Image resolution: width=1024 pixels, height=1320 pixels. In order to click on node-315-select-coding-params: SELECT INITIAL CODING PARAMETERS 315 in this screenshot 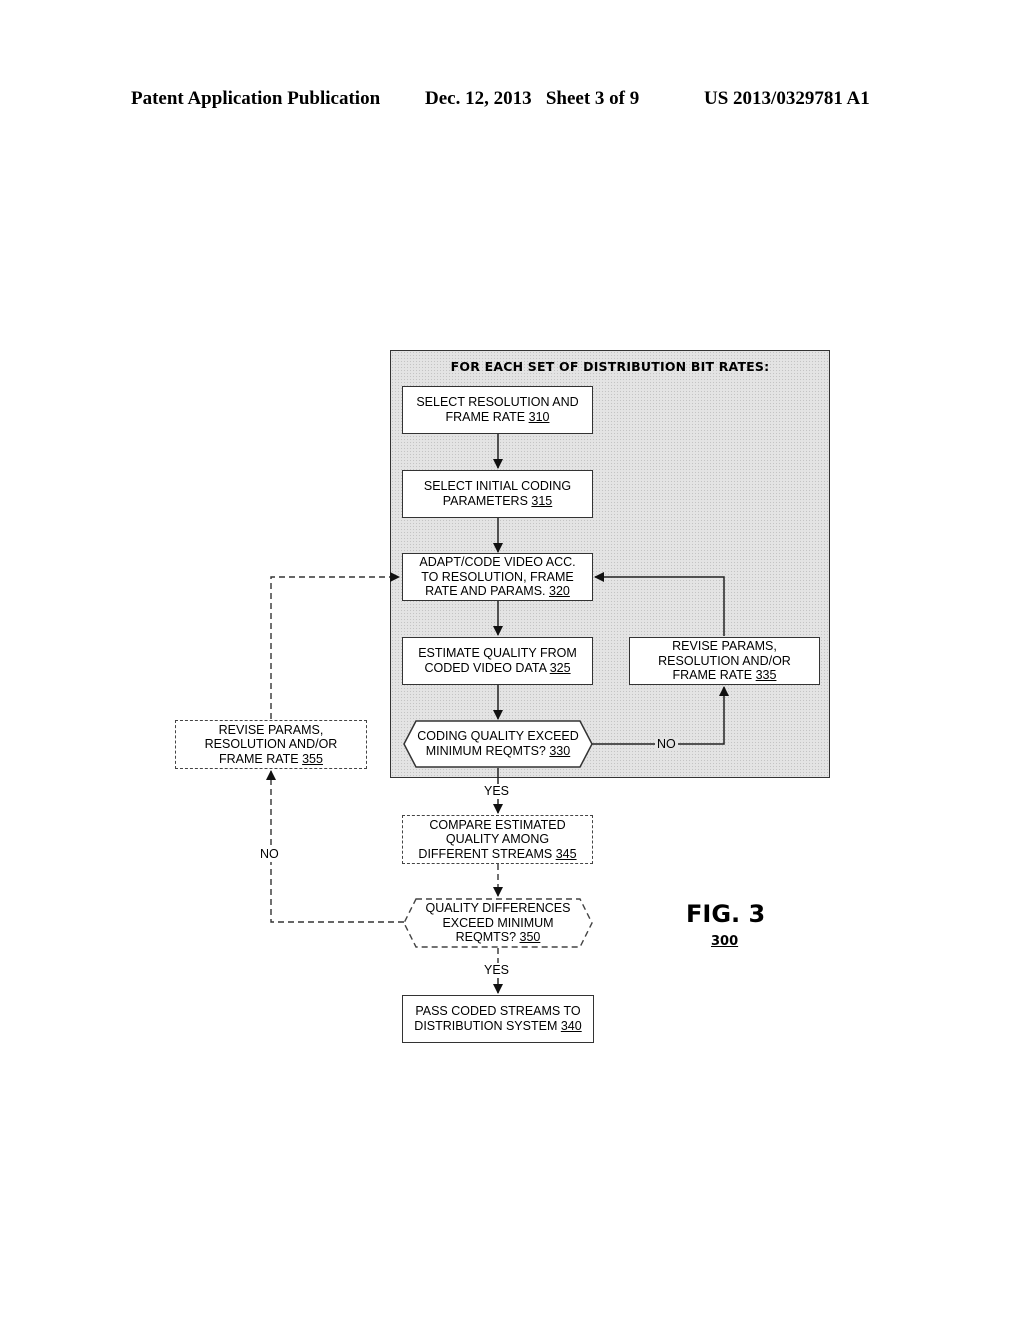, I will do `click(497, 494)`.